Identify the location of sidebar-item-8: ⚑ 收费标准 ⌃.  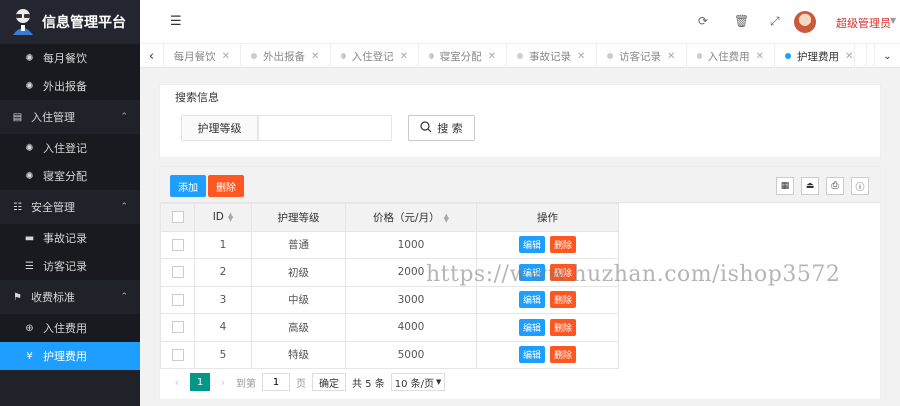
(70, 297).